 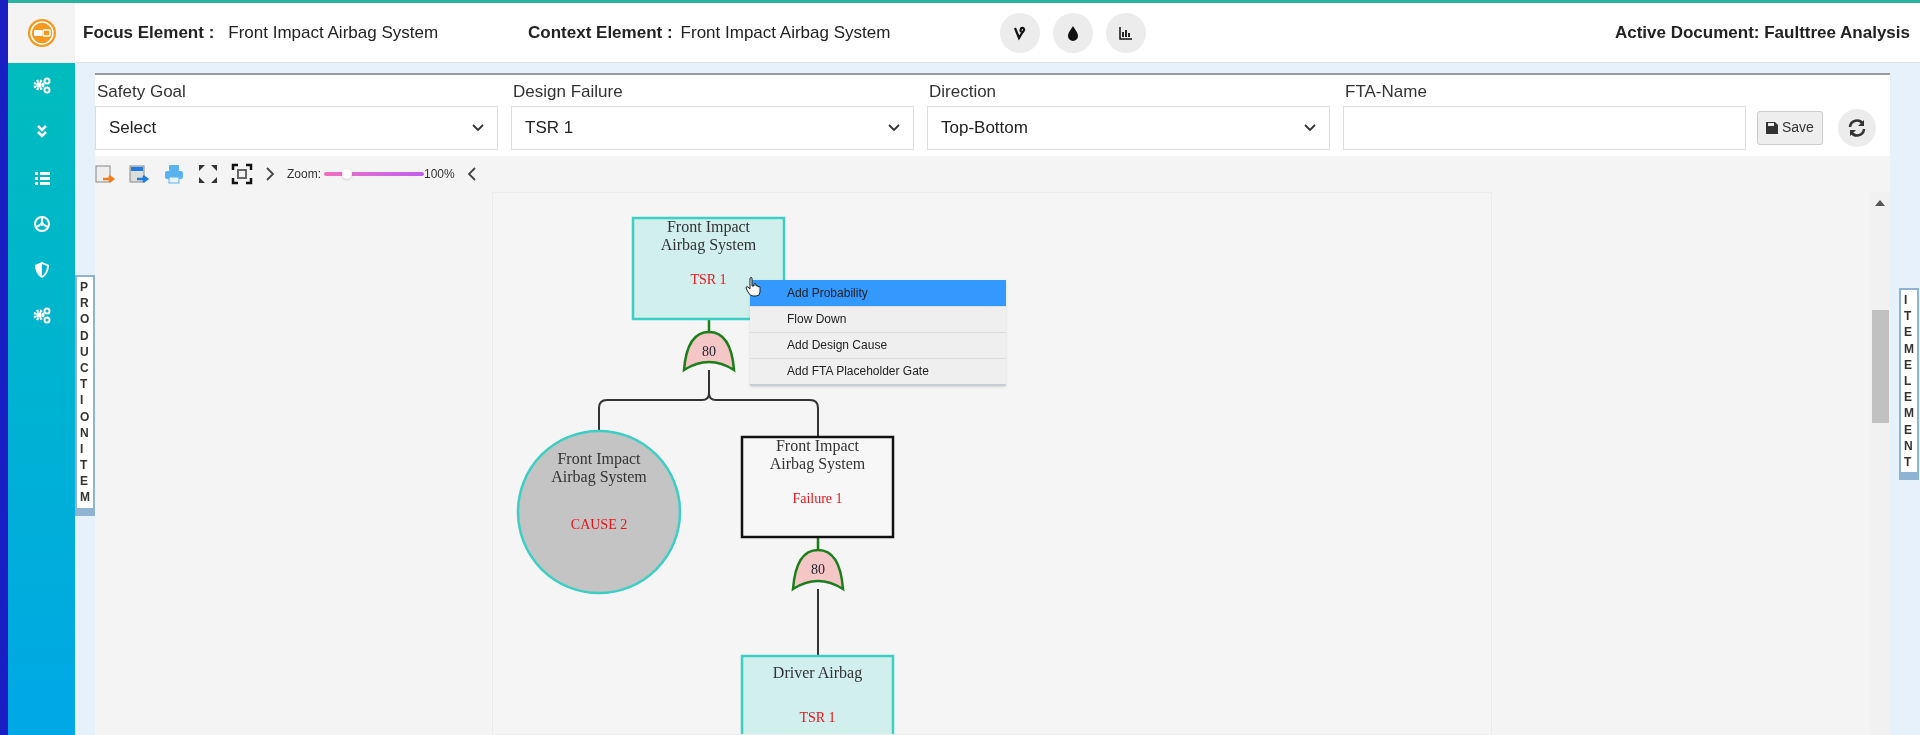 What do you see at coordinates (140, 173) in the screenshot?
I see `png-export-icon` at bounding box center [140, 173].